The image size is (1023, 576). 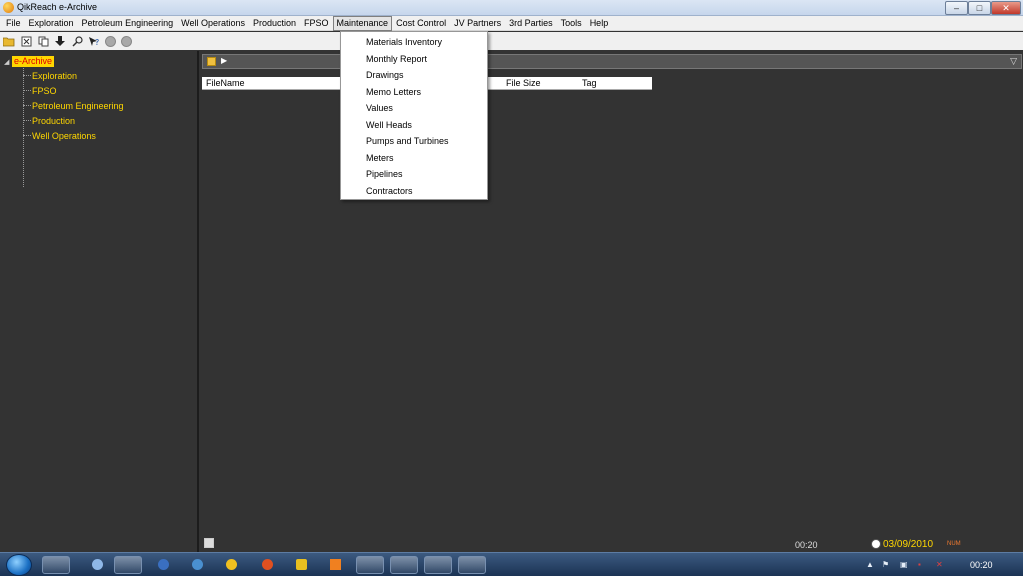 What do you see at coordinates (531, 23) in the screenshot?
I see `menu-3rd-parties: 3rd Parties` at bounding box center [531, 23].